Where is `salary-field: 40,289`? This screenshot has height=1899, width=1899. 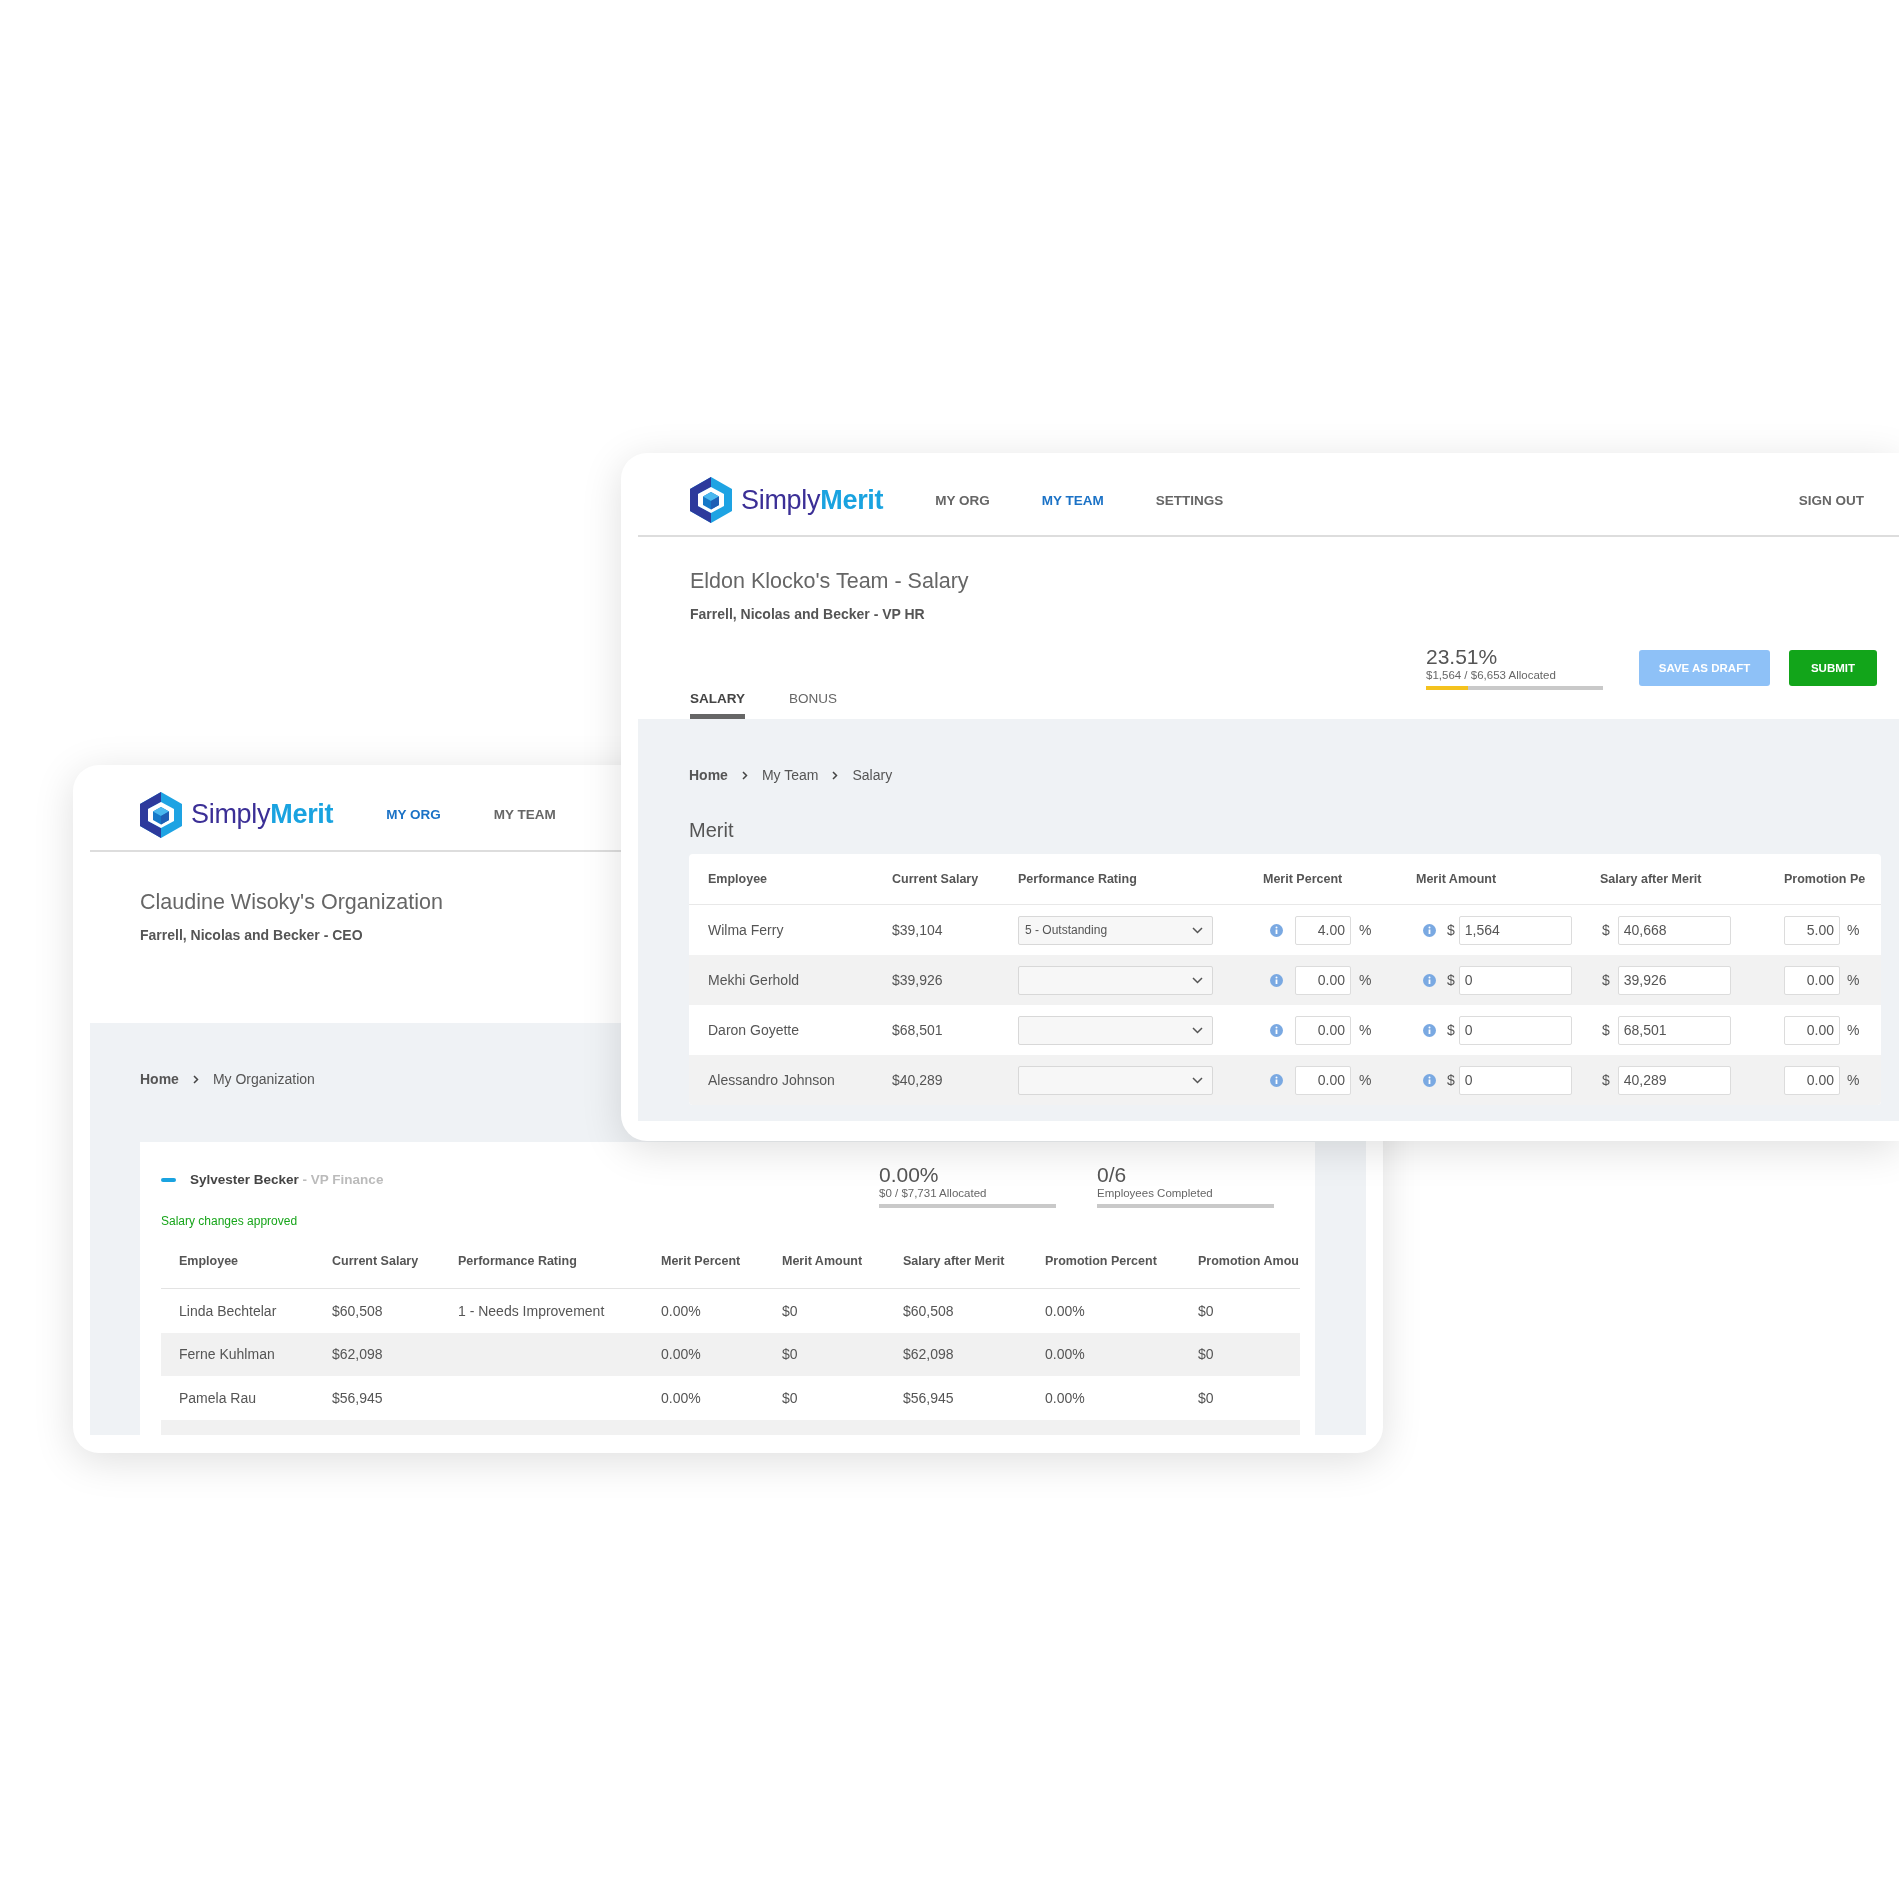
salary-field: 40,289 is located at coordinates (1674, 1080).